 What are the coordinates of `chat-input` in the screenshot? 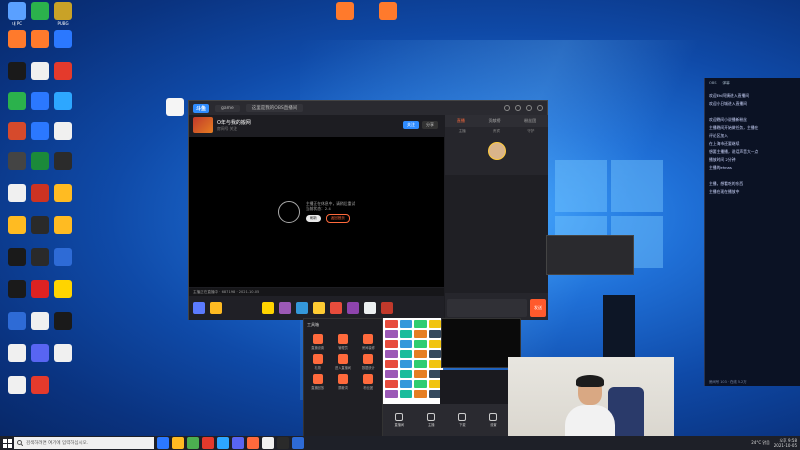 It's located at (487, 308).